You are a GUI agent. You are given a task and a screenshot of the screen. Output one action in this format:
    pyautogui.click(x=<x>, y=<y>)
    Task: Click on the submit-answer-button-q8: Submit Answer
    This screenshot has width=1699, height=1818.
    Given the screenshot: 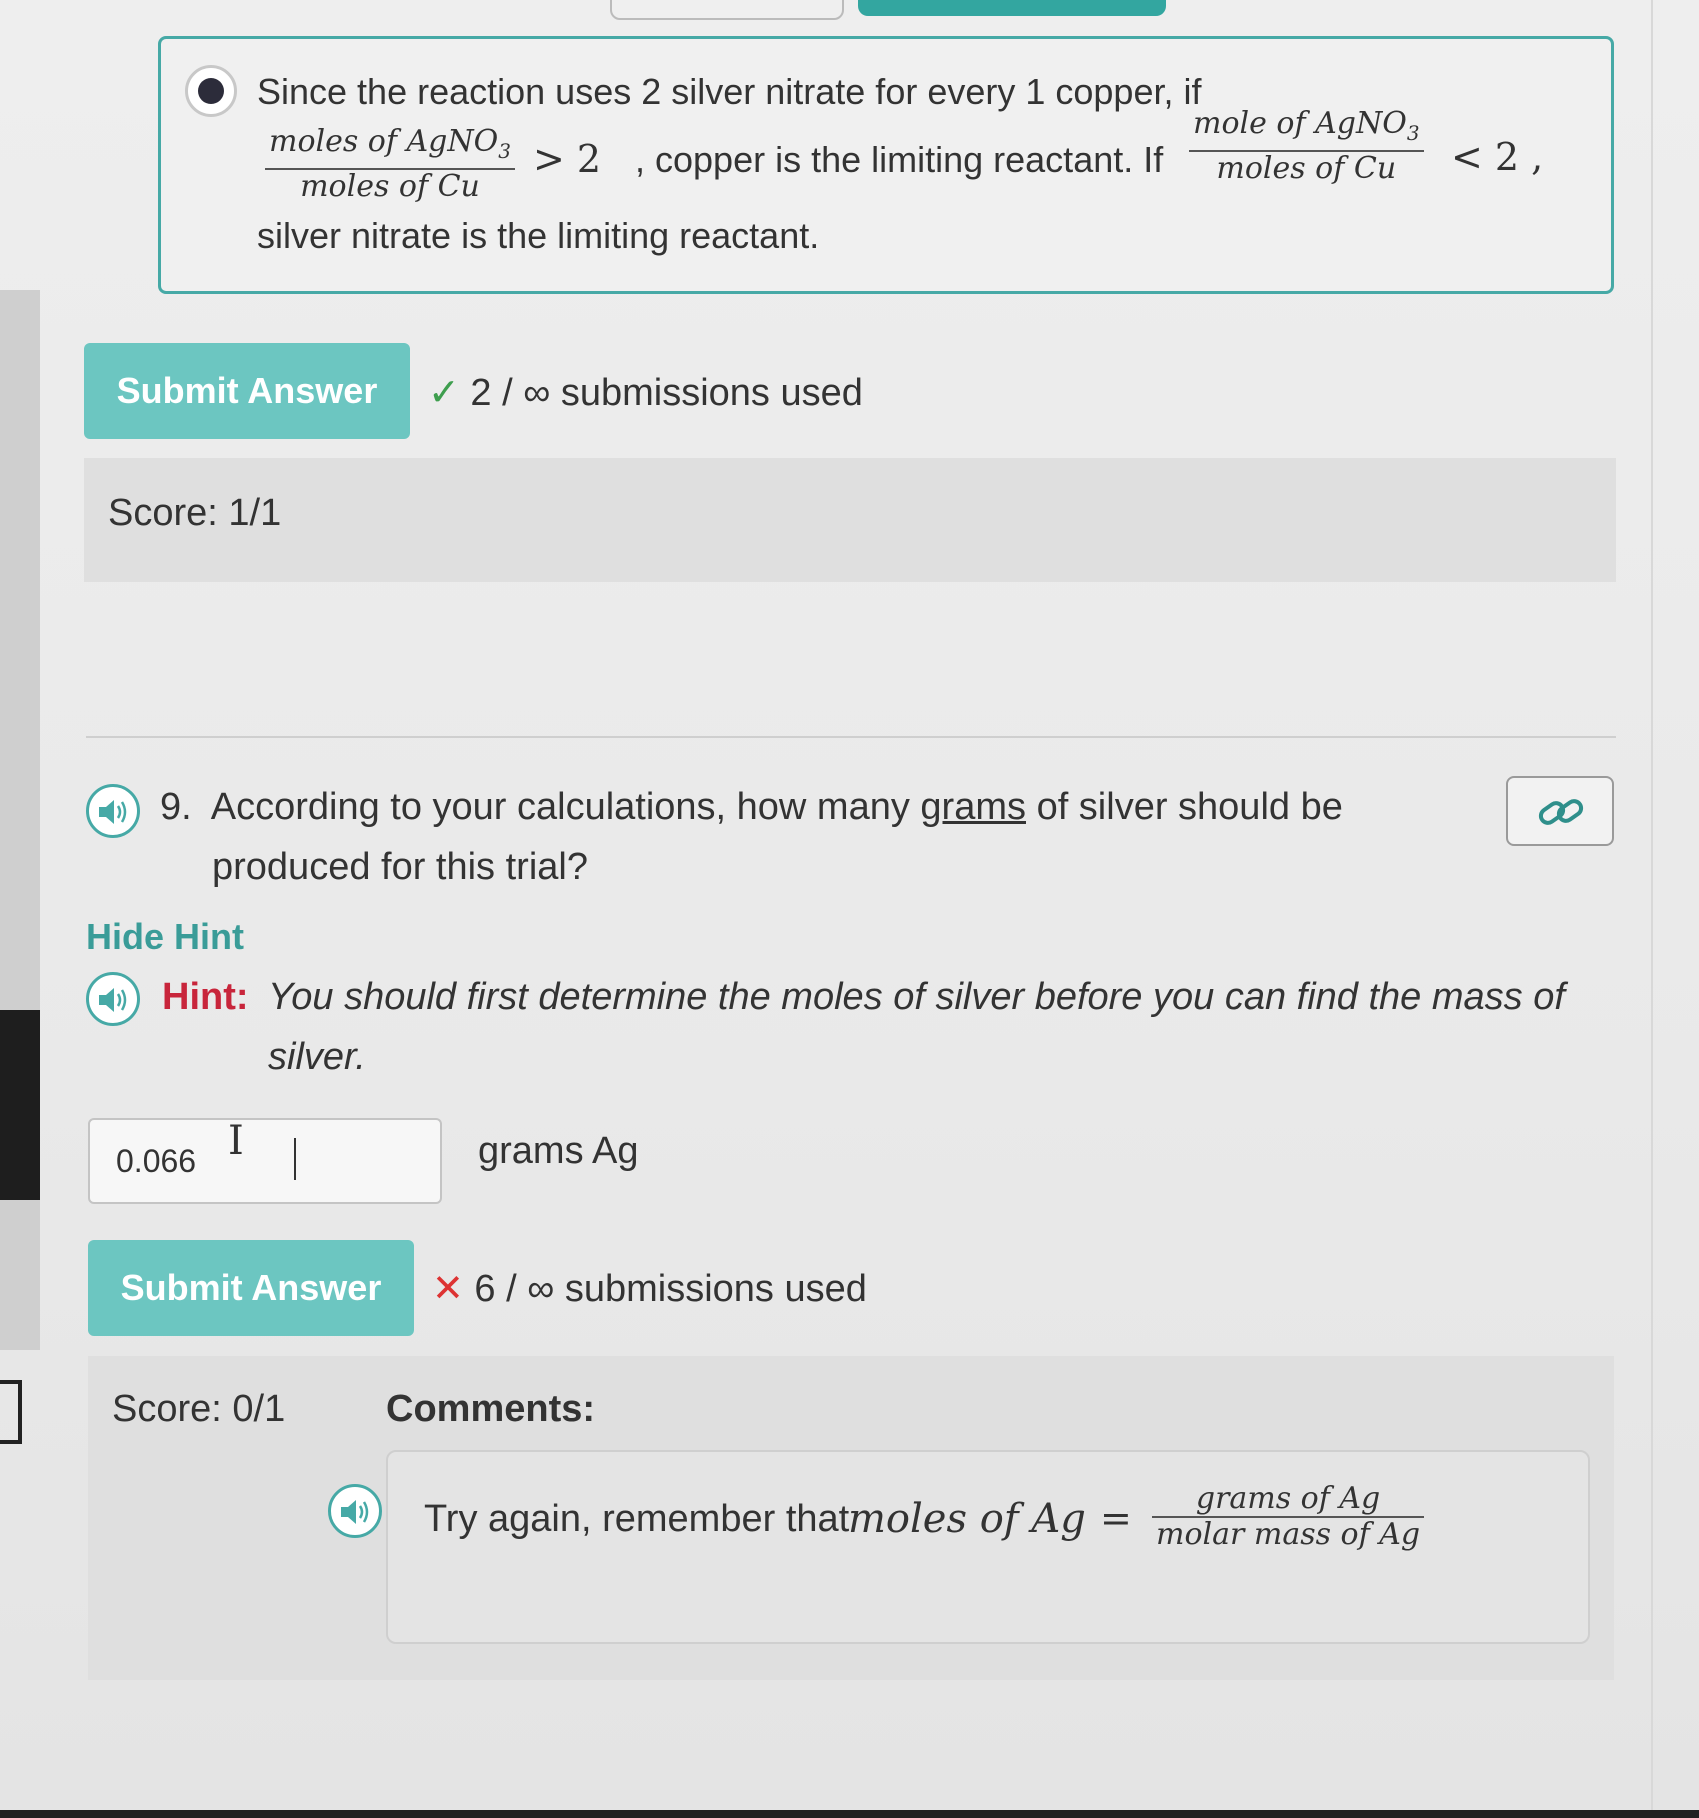 What is the action you would take?
    pyautogui.click(x=247, y=391)
    